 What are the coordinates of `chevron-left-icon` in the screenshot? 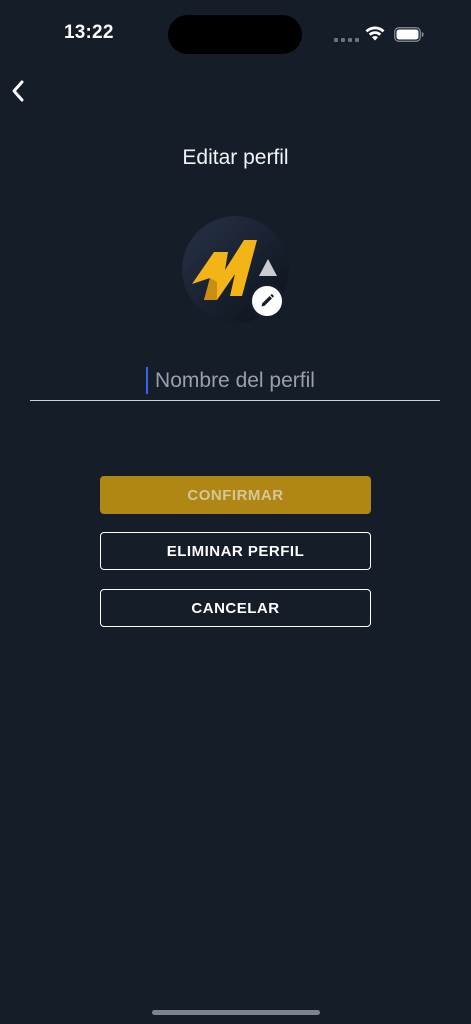 It's located at (18, 91).